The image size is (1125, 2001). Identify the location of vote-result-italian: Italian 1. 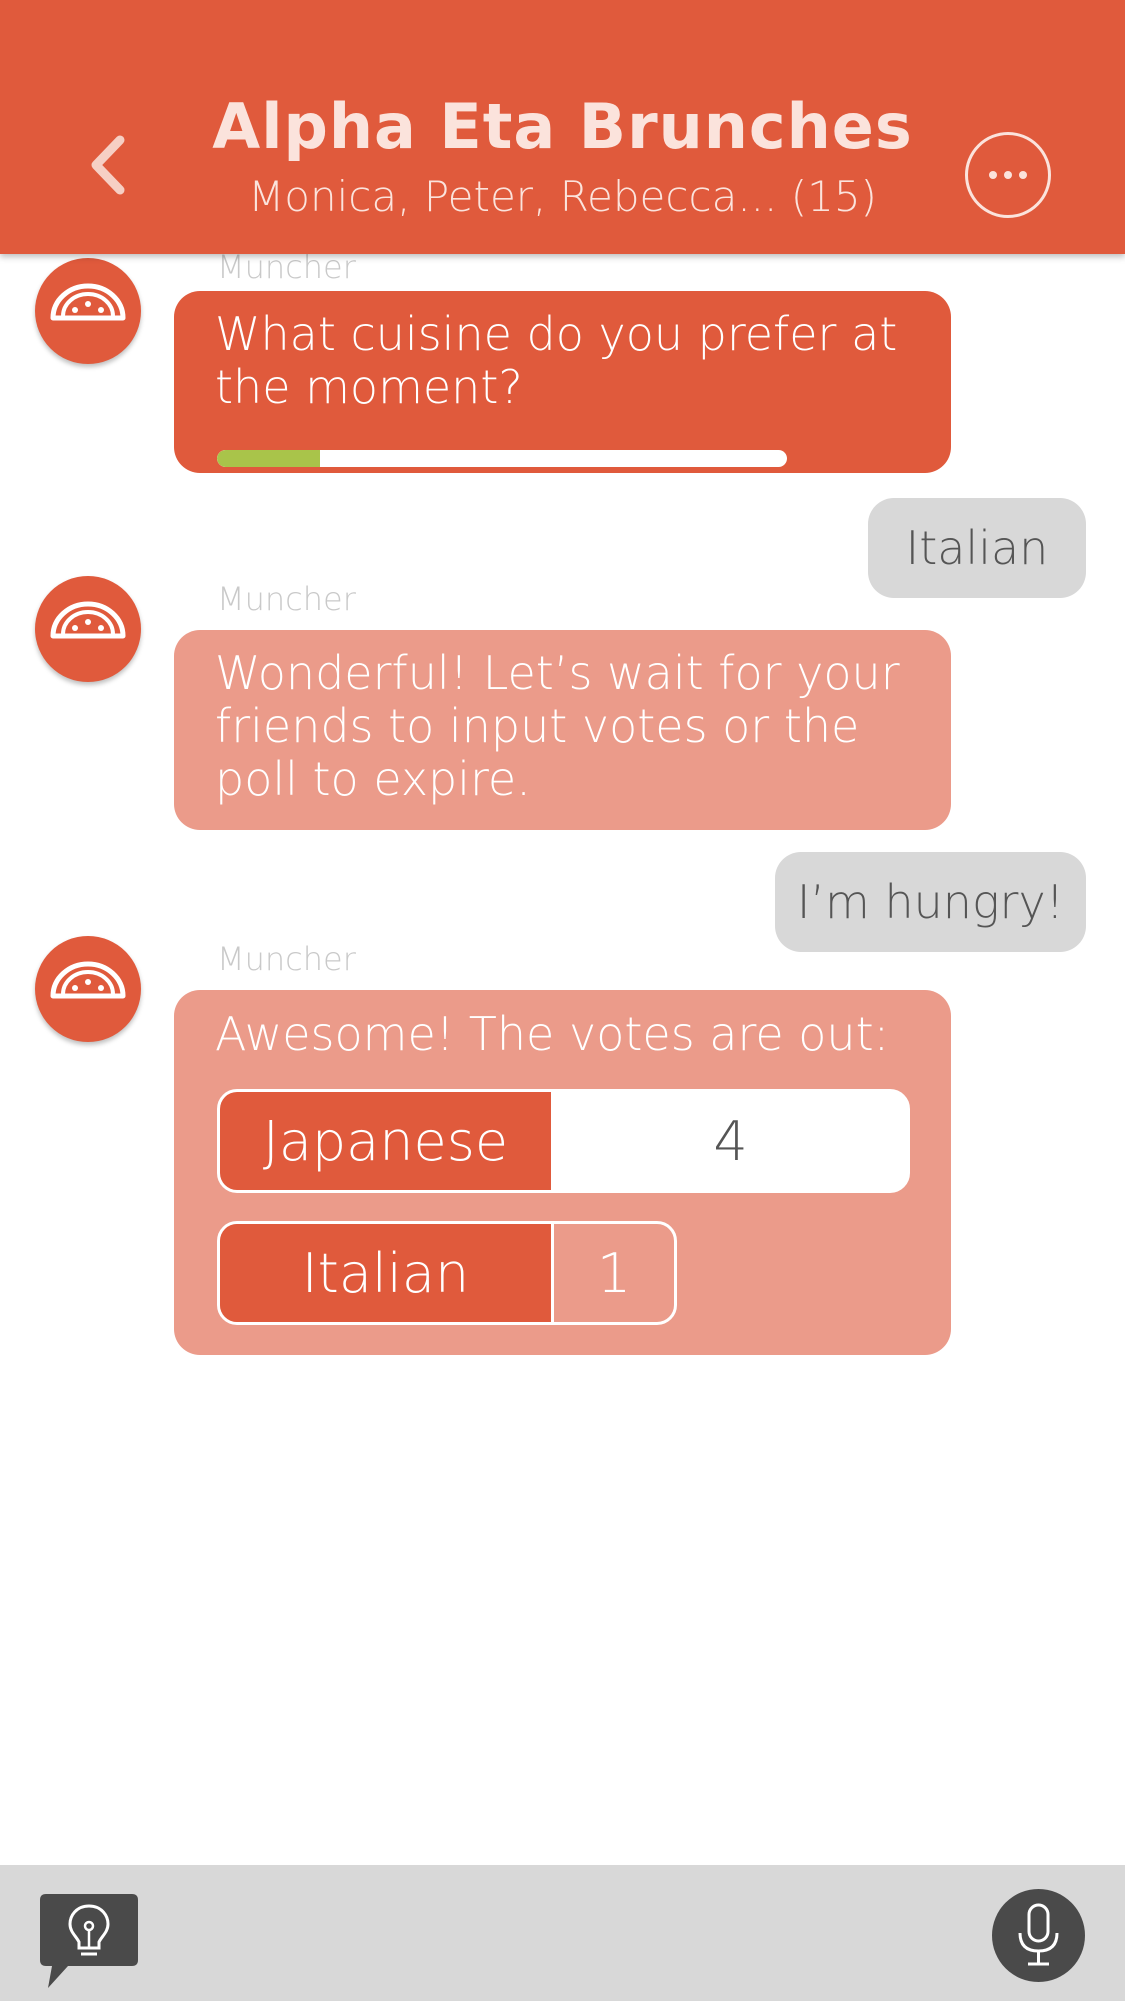
(447, 1273).